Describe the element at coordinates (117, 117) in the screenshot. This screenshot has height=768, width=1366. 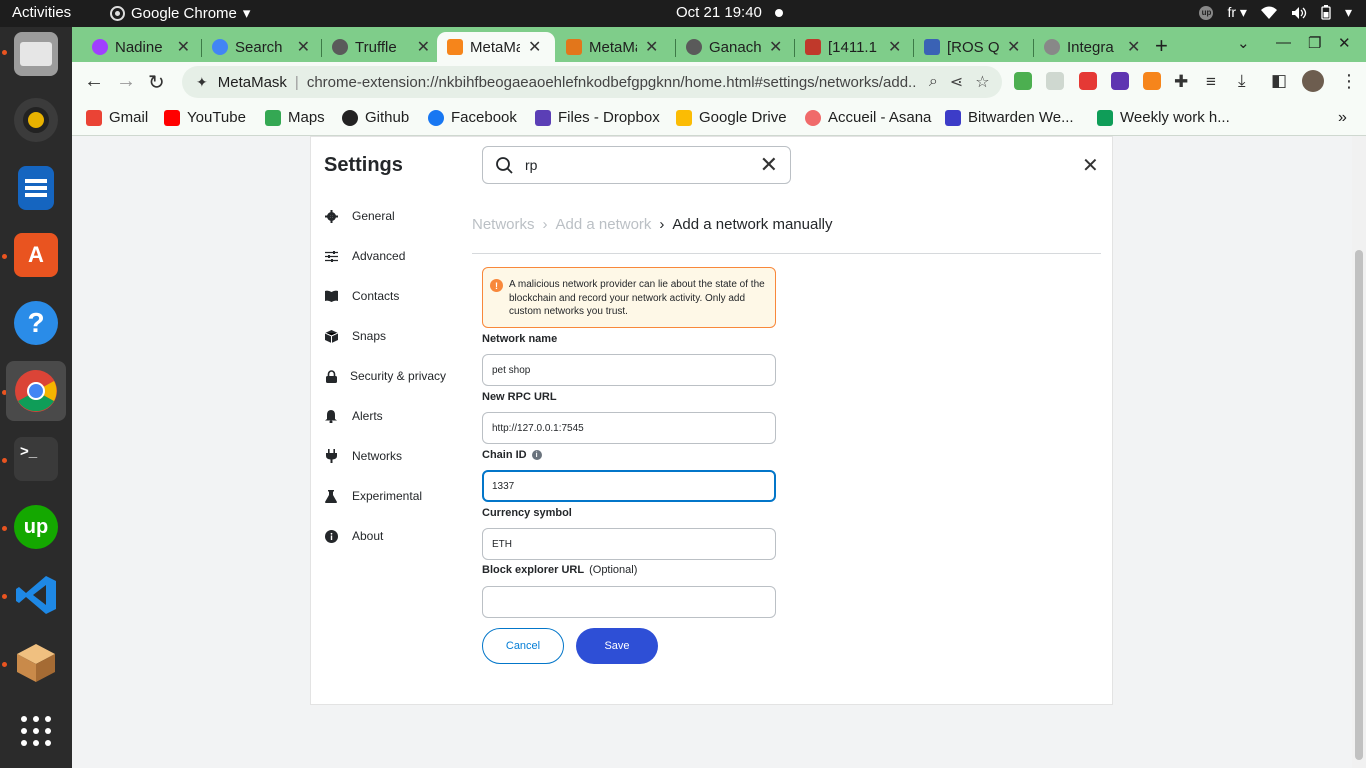
I see `bookmark-item: Gmail` at that location.